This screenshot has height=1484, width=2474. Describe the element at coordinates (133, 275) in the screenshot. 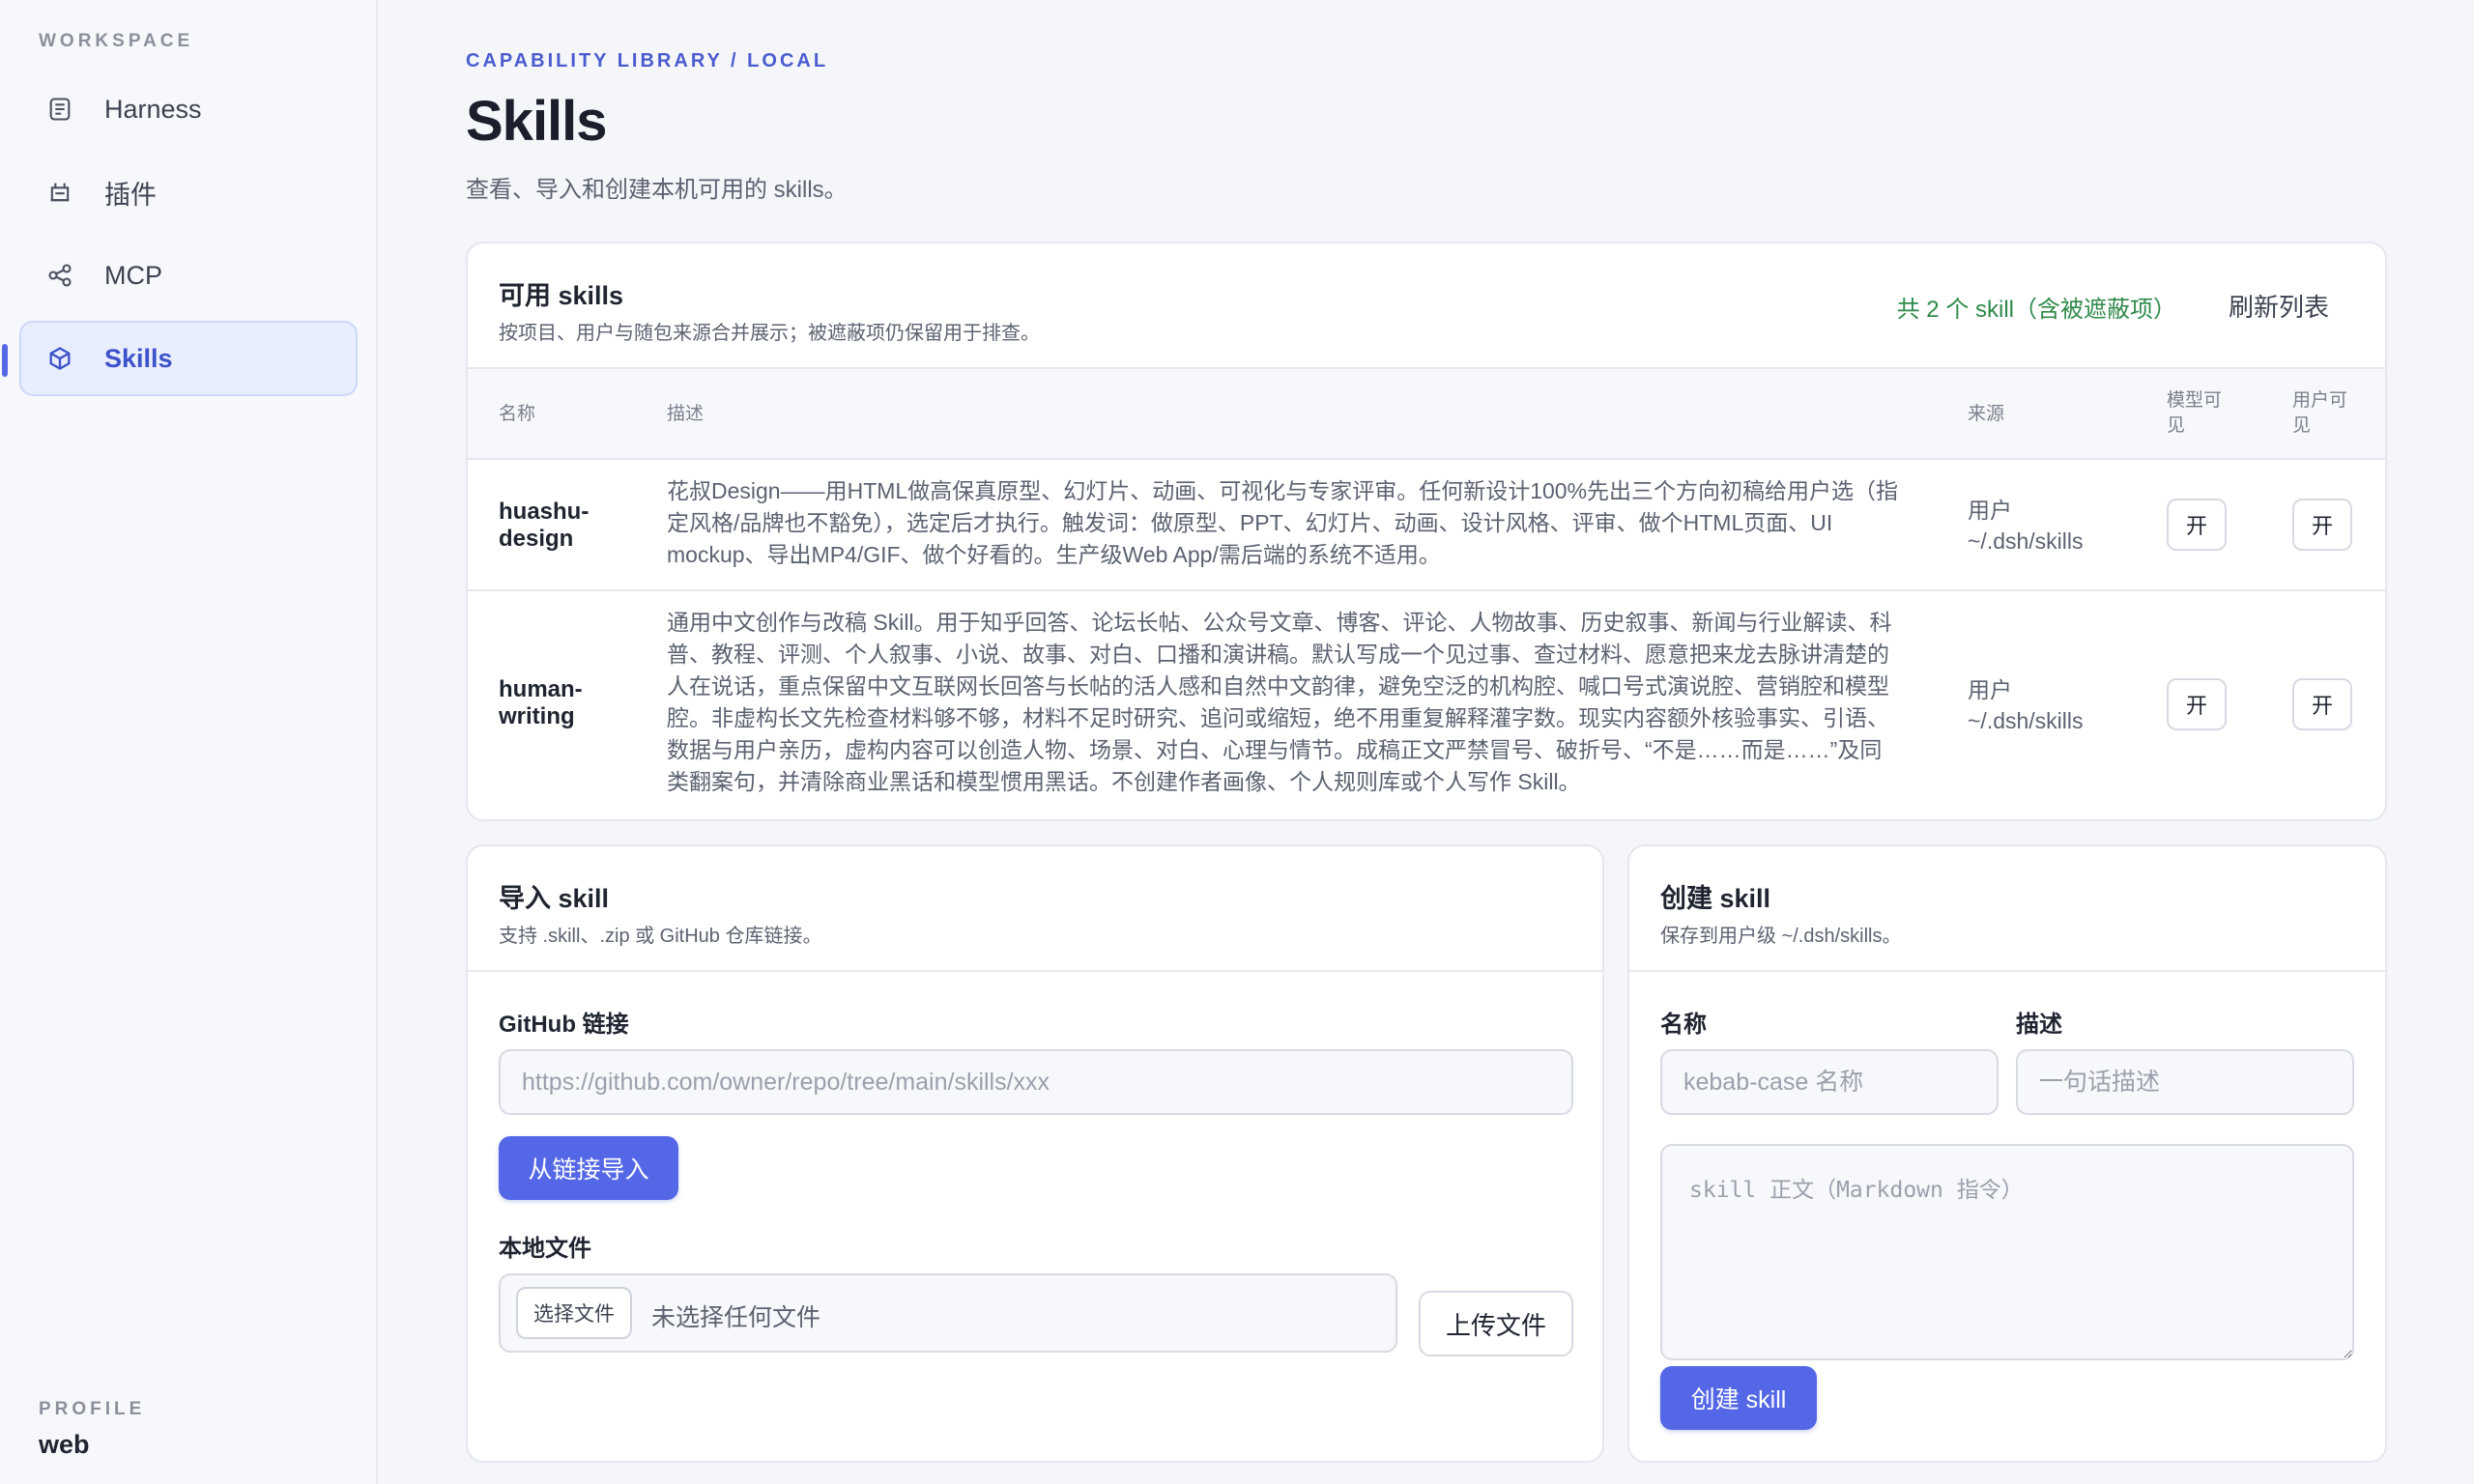

I see `sidebar-item-label: MCP` at that location.